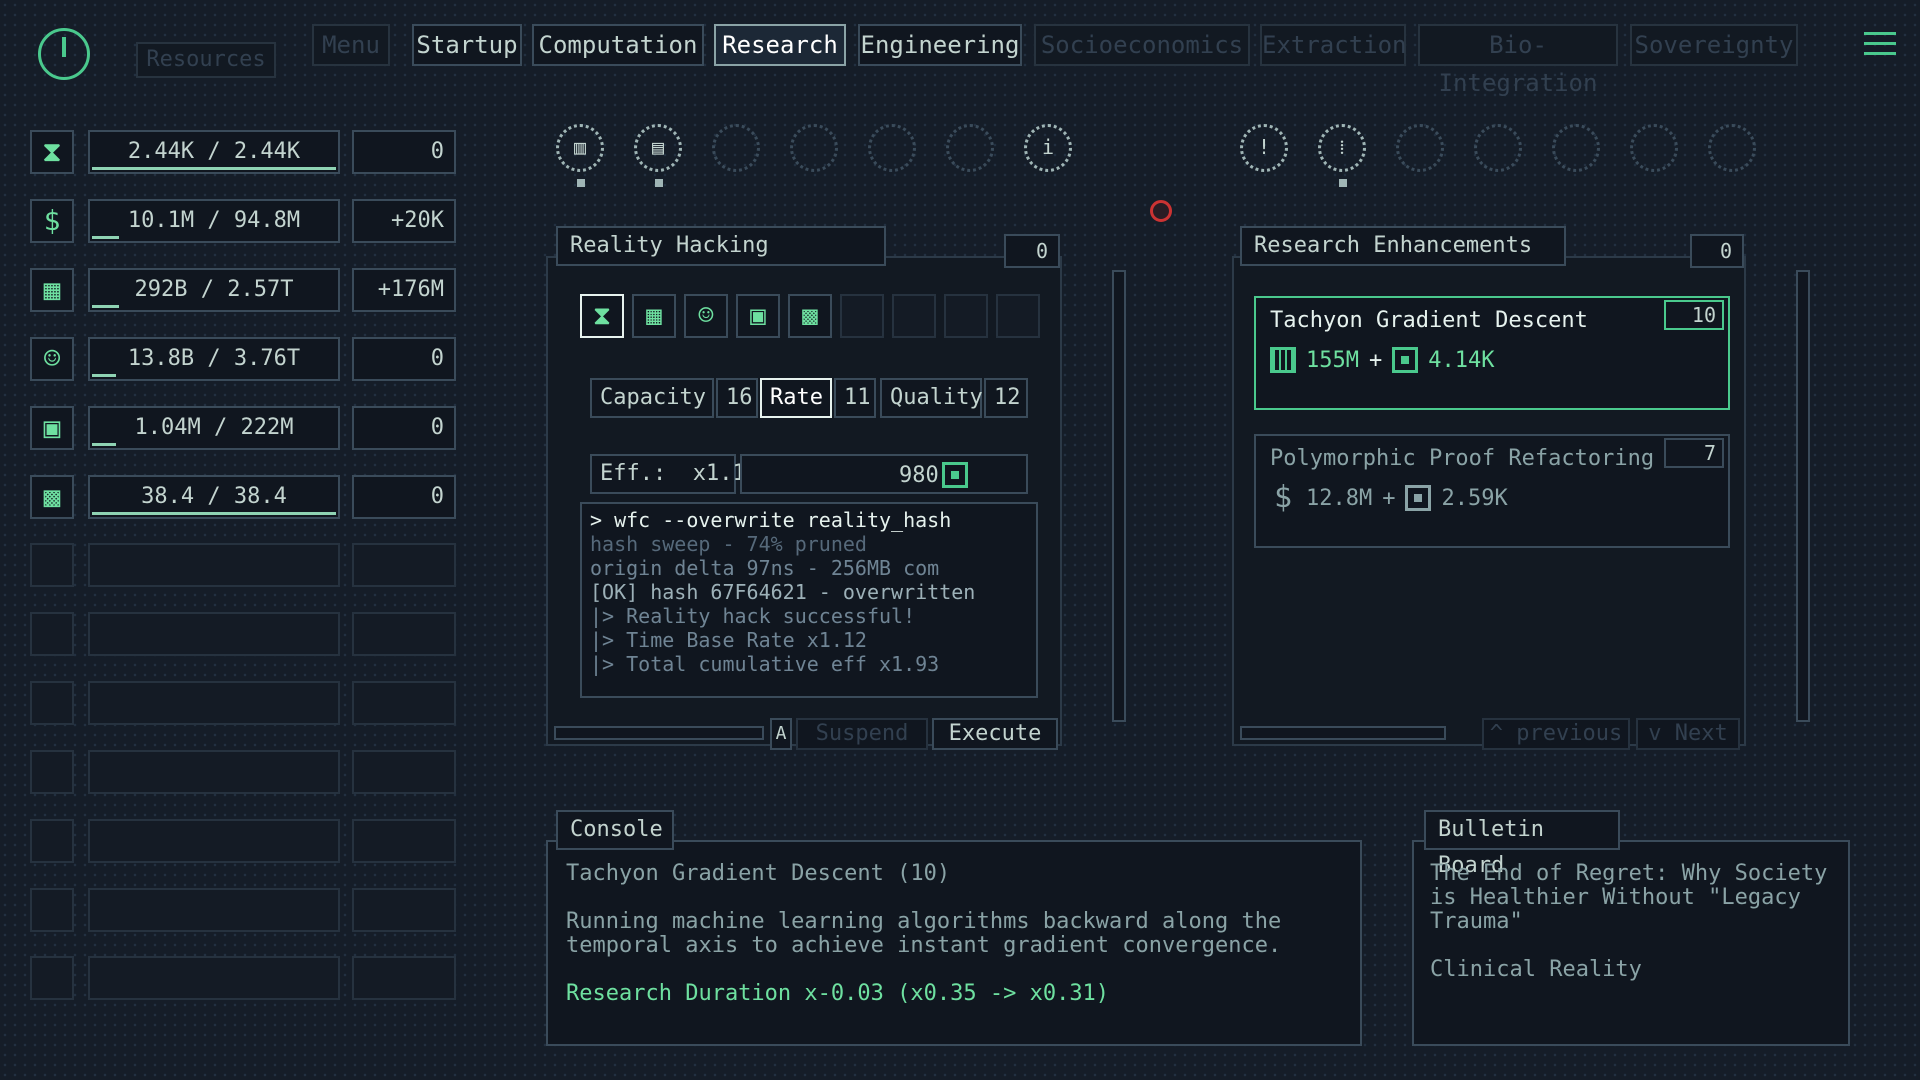 Image resolution: width=1920 pixels, height=1080 pixels. What do you see at coordinates (654, 316) in the screenshot?
I see `slot-calendar: ▦` at bounding box center [654, 316].